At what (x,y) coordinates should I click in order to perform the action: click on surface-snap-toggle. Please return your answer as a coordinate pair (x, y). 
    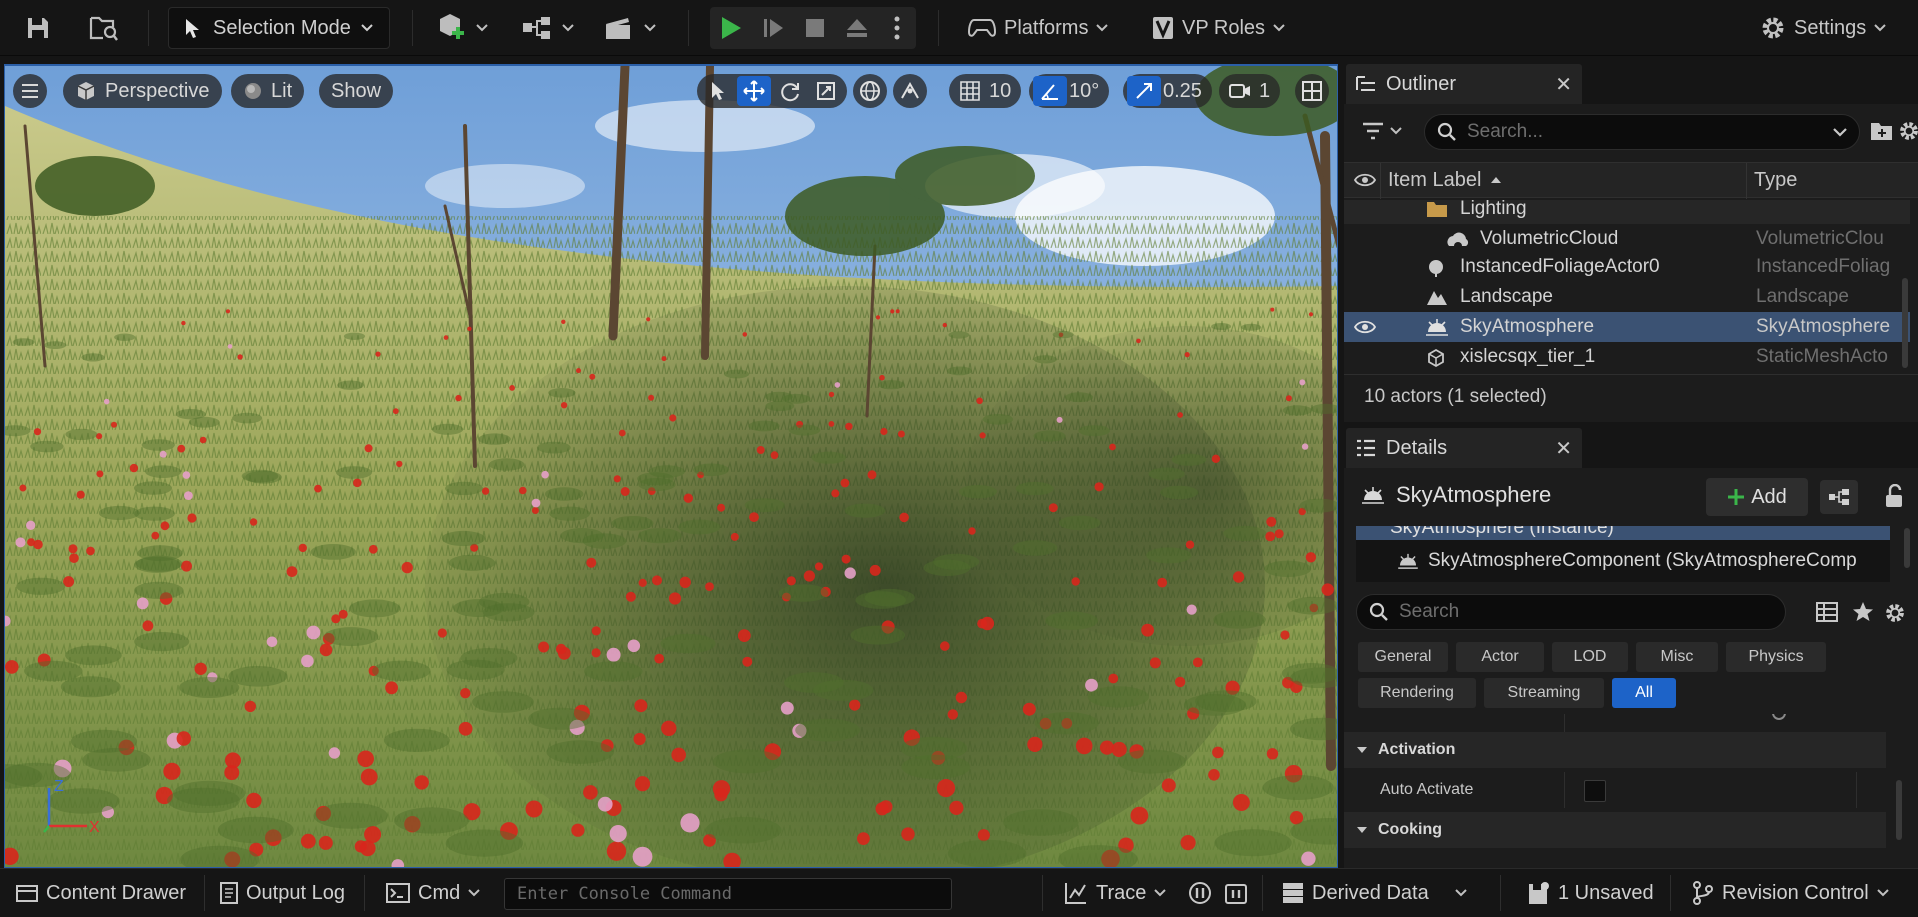
    Looking at the image, I should click on (910, 91).